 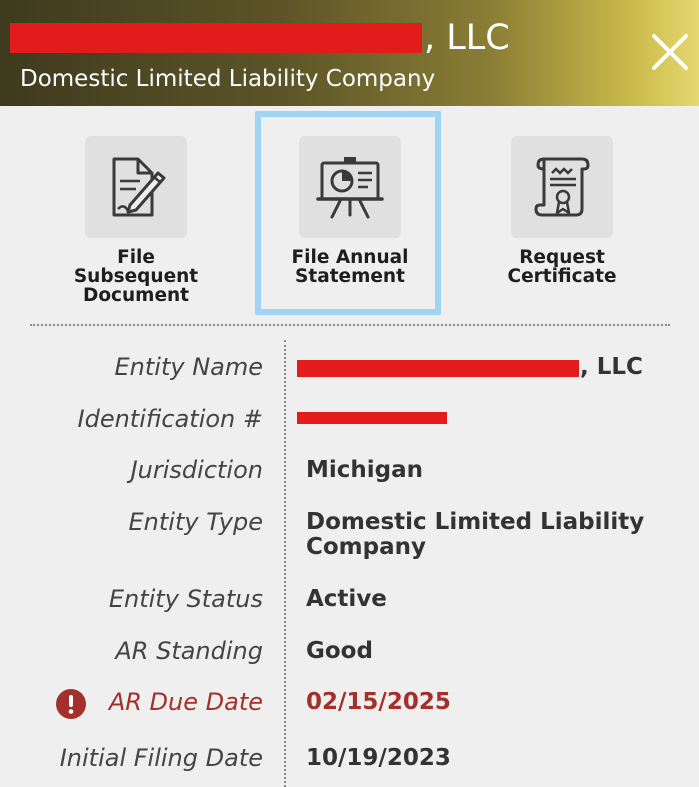 I want to click on jurisdiction-value: Michigan, so click(x=365, y=470).